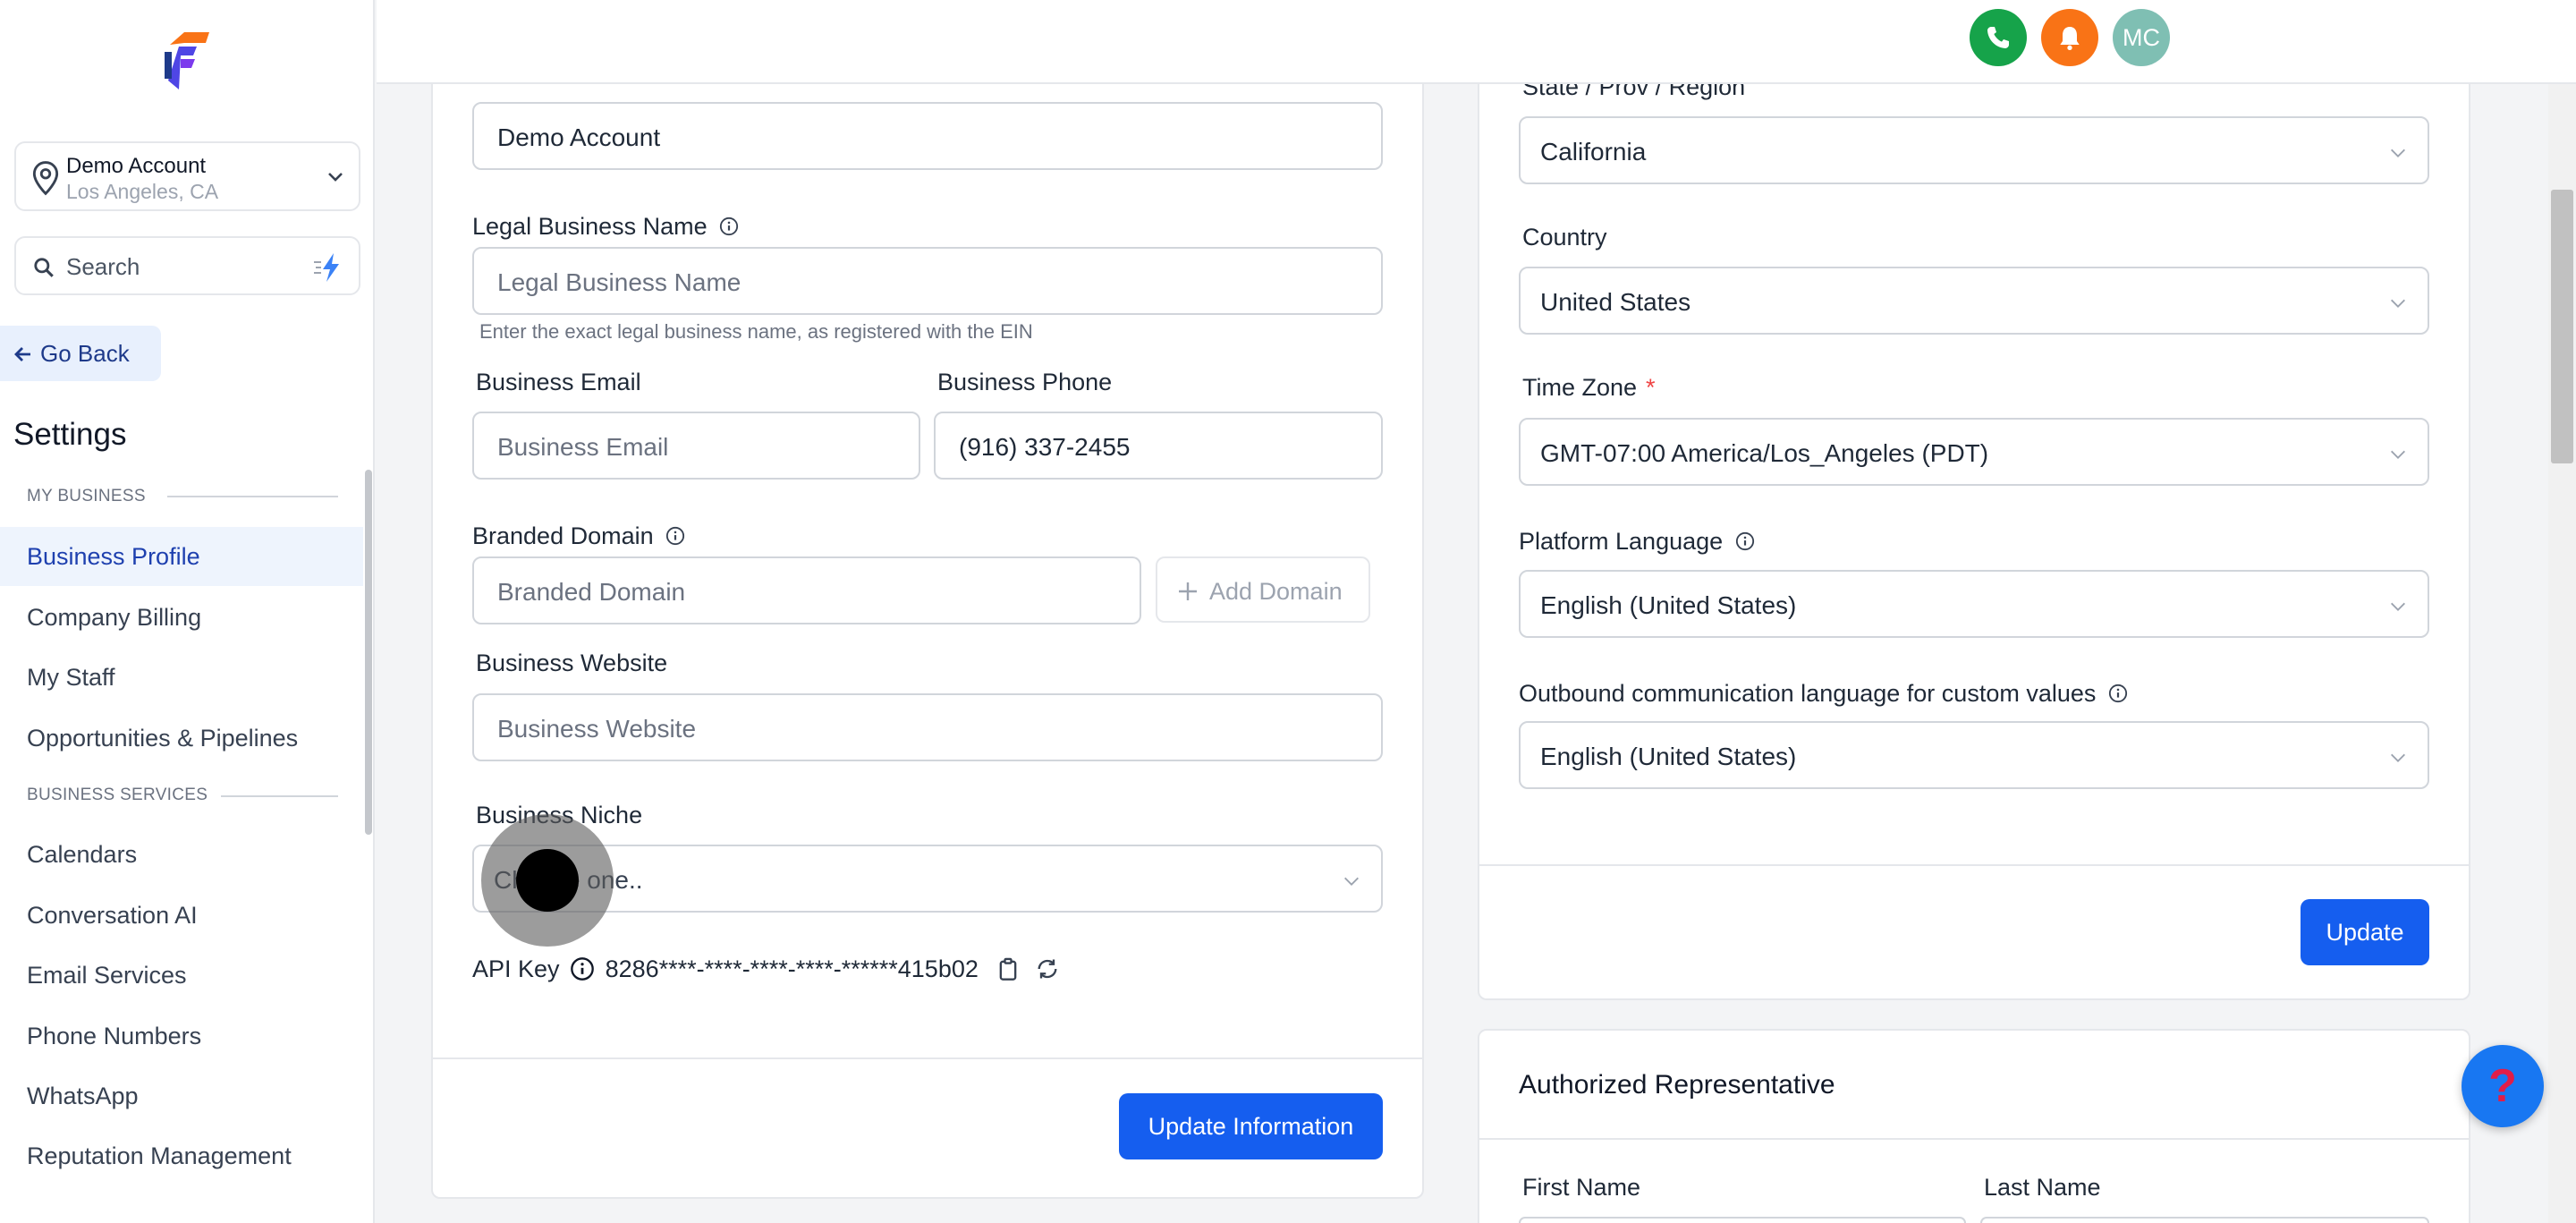 The image size is (2576, 1223). What do you see at coordinates (1581, 1187) in the screenshot?
I see `first-name-label: First Name` at bounding box center [1581, 1187].